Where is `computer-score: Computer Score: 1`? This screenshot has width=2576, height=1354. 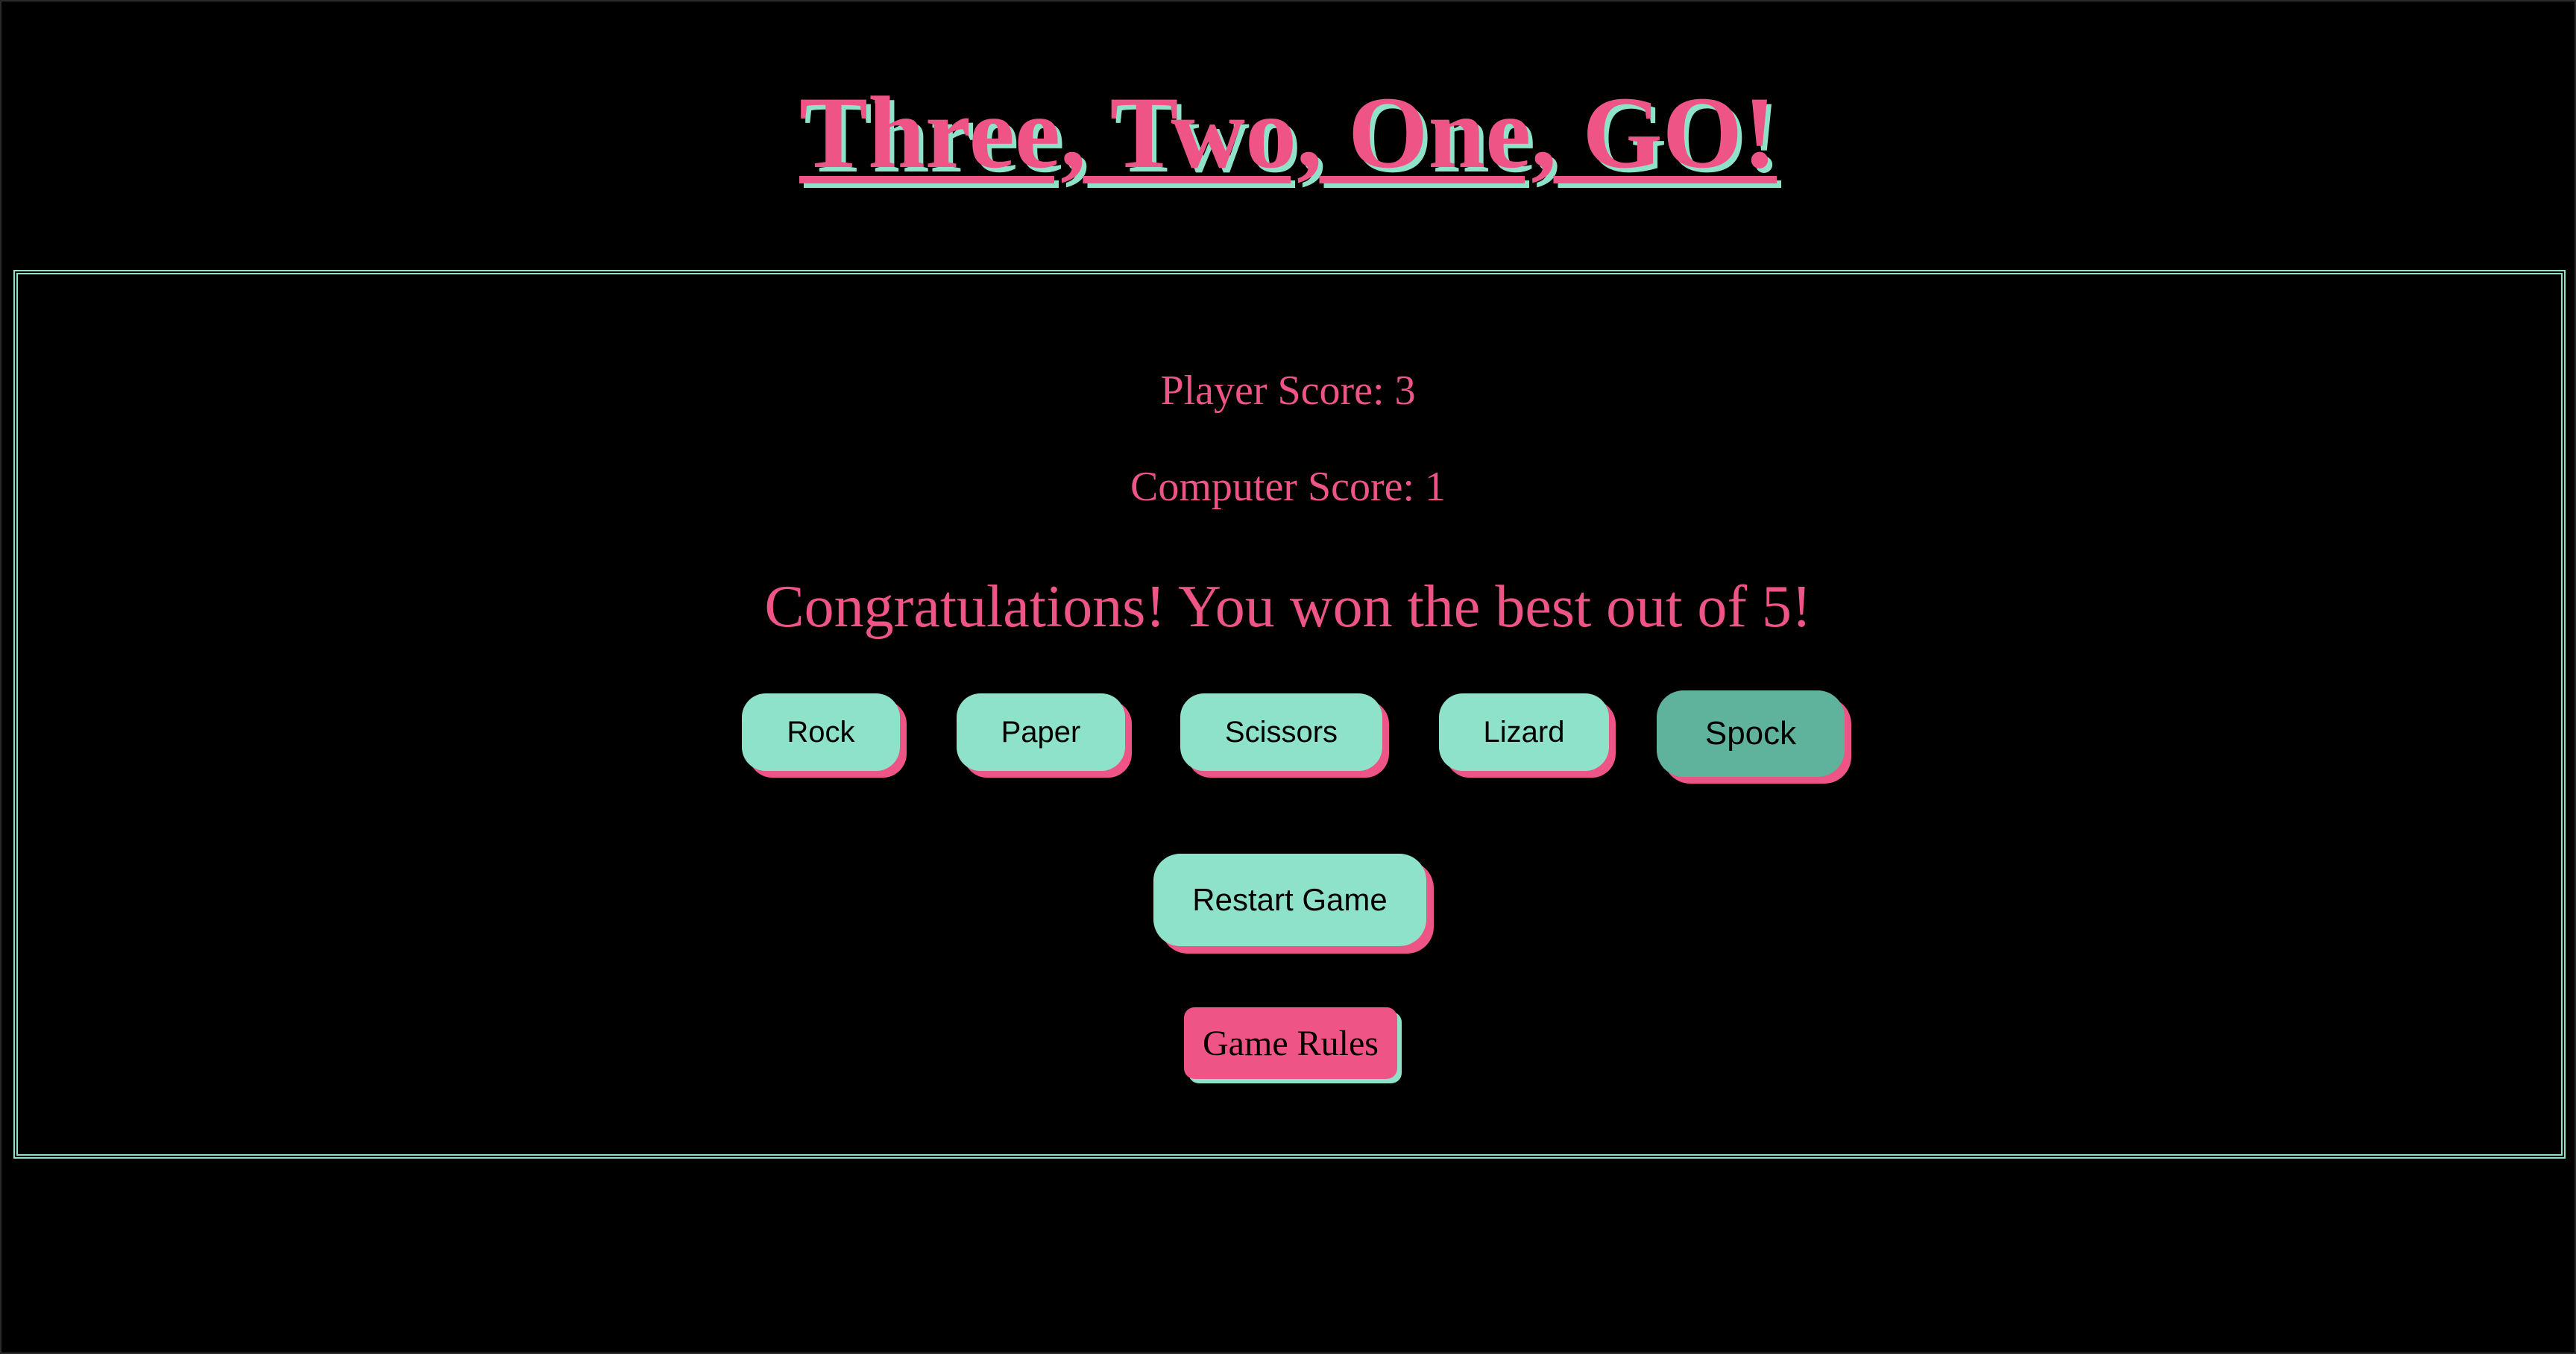 computer-score: Computer Score: 1 is located at coordinates (1288, 487).